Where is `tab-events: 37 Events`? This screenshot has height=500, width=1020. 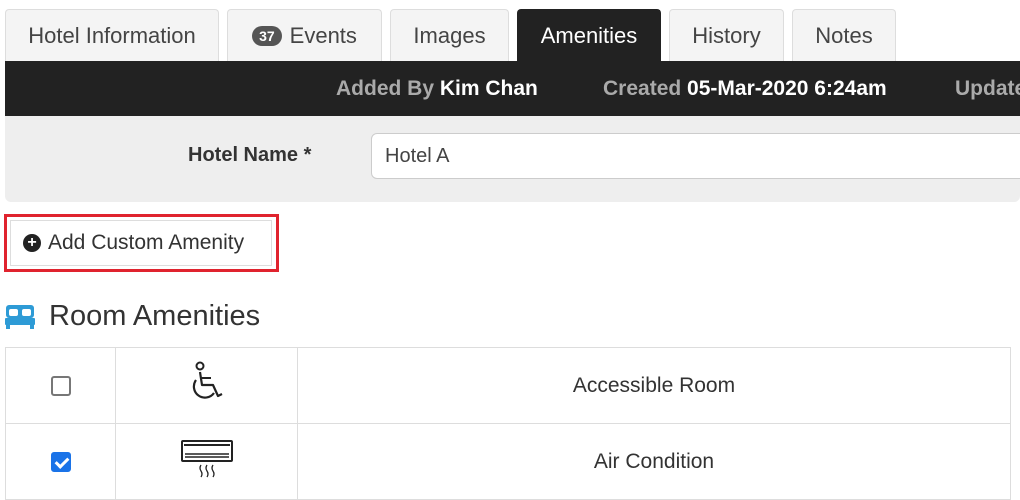 tab-events: 37 Events is located at coordinates (304, 35).